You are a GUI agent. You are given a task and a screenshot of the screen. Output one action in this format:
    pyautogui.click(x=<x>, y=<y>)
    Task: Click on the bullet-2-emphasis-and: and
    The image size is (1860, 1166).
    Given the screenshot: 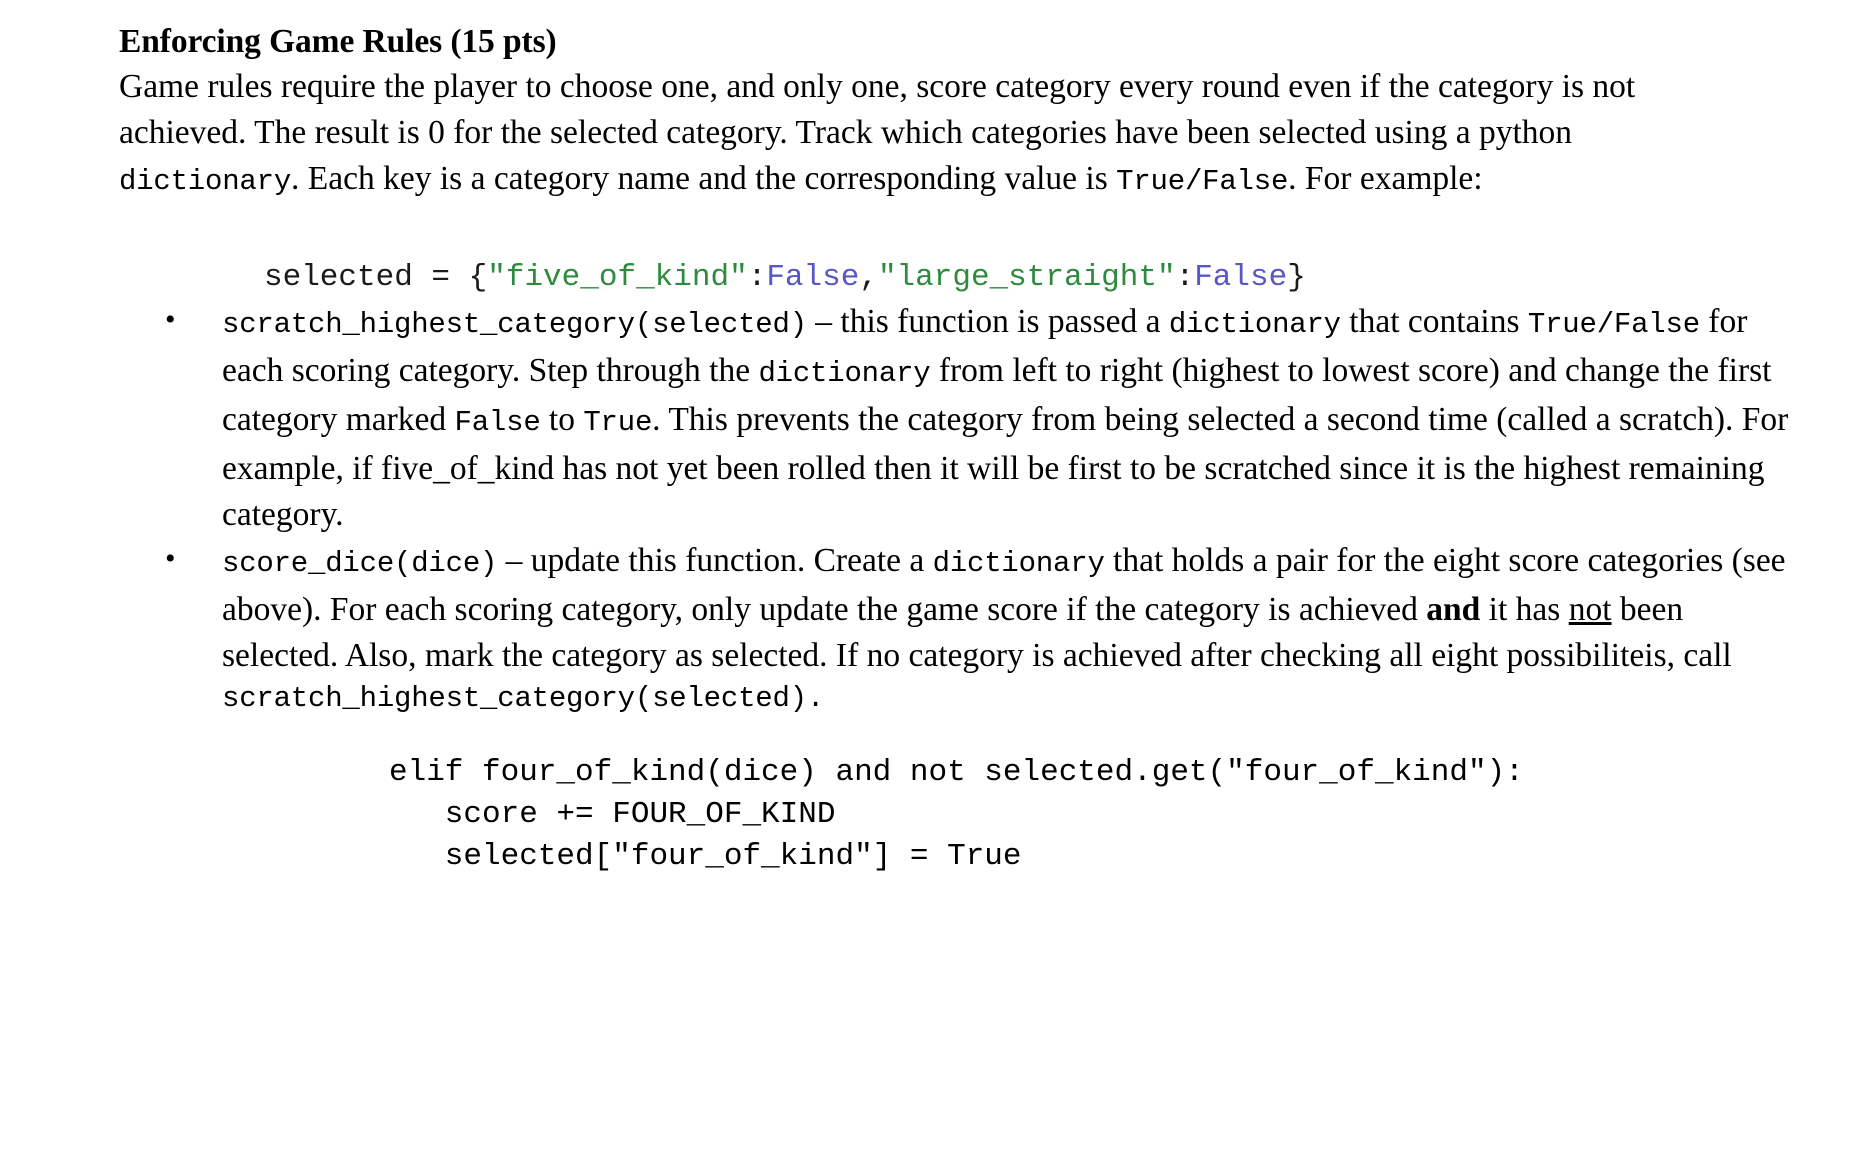 What is the action you would take?
    pyautogui.click(x=1453, y=609)
    